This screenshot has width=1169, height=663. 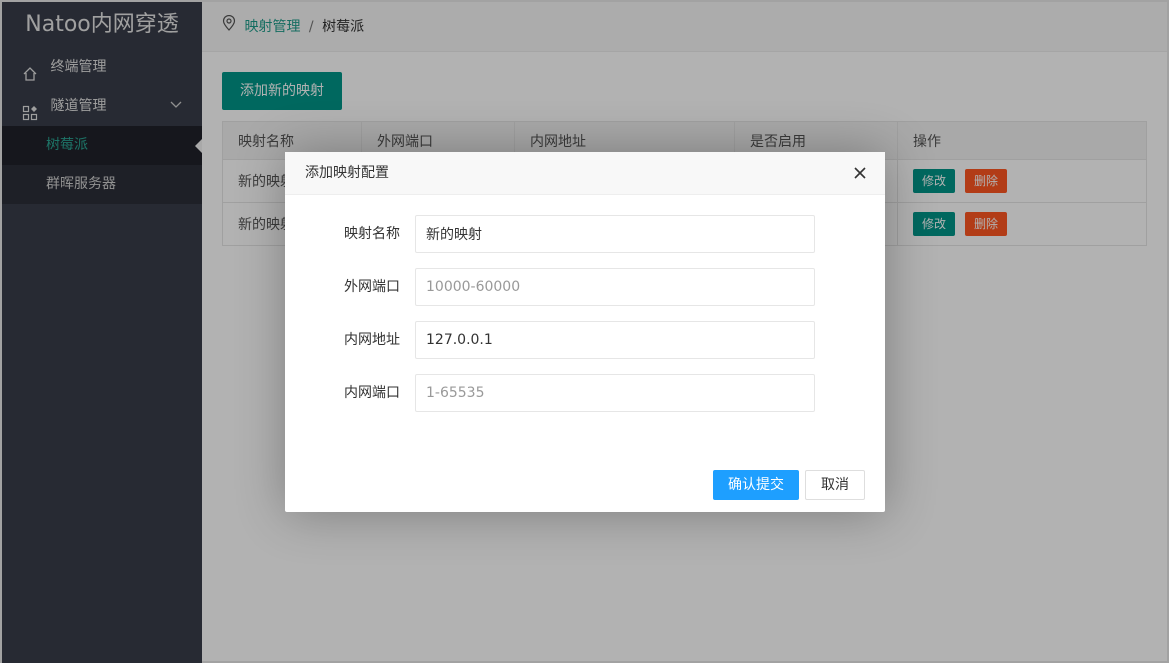 What do you see at coordinates (372, 234) in the screenshot?
I see `mapping-name-label: 映射名称` at bounding box center [372, 234].